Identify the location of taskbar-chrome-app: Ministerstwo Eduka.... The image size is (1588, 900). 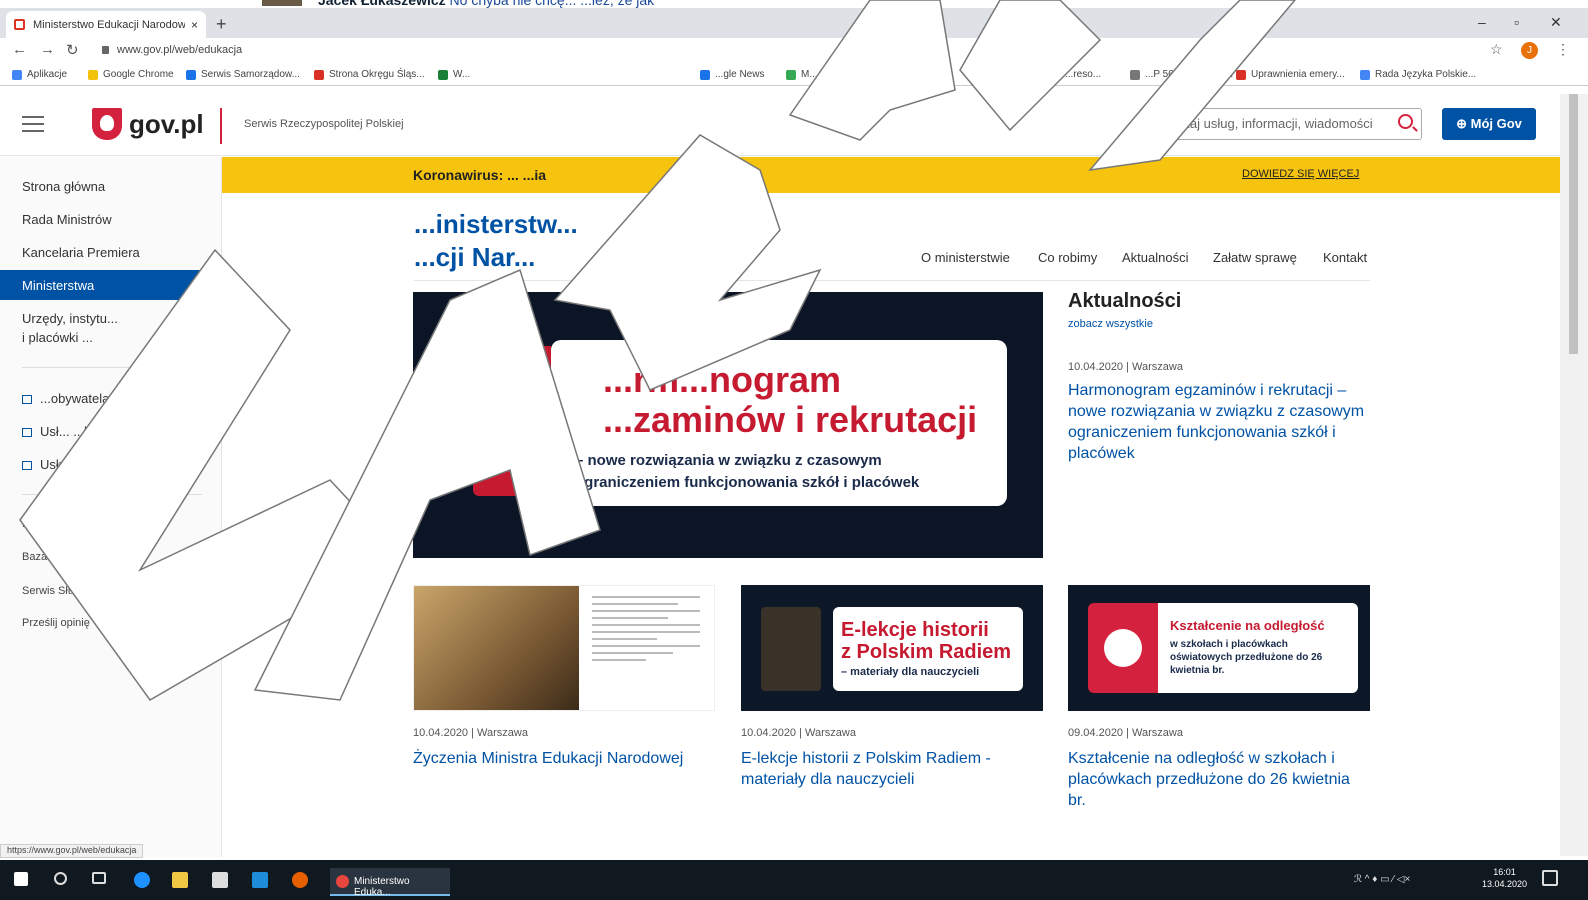
(390, 883).